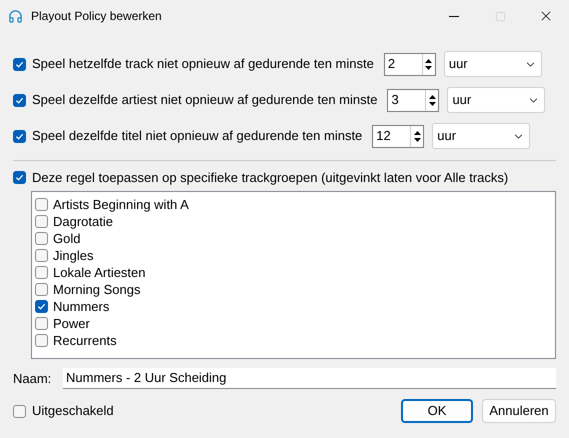 The image size is (569, 438). Describe the element at coordinates (413, 100) in the screenshot. I see `number-spinner: 3` at that location.